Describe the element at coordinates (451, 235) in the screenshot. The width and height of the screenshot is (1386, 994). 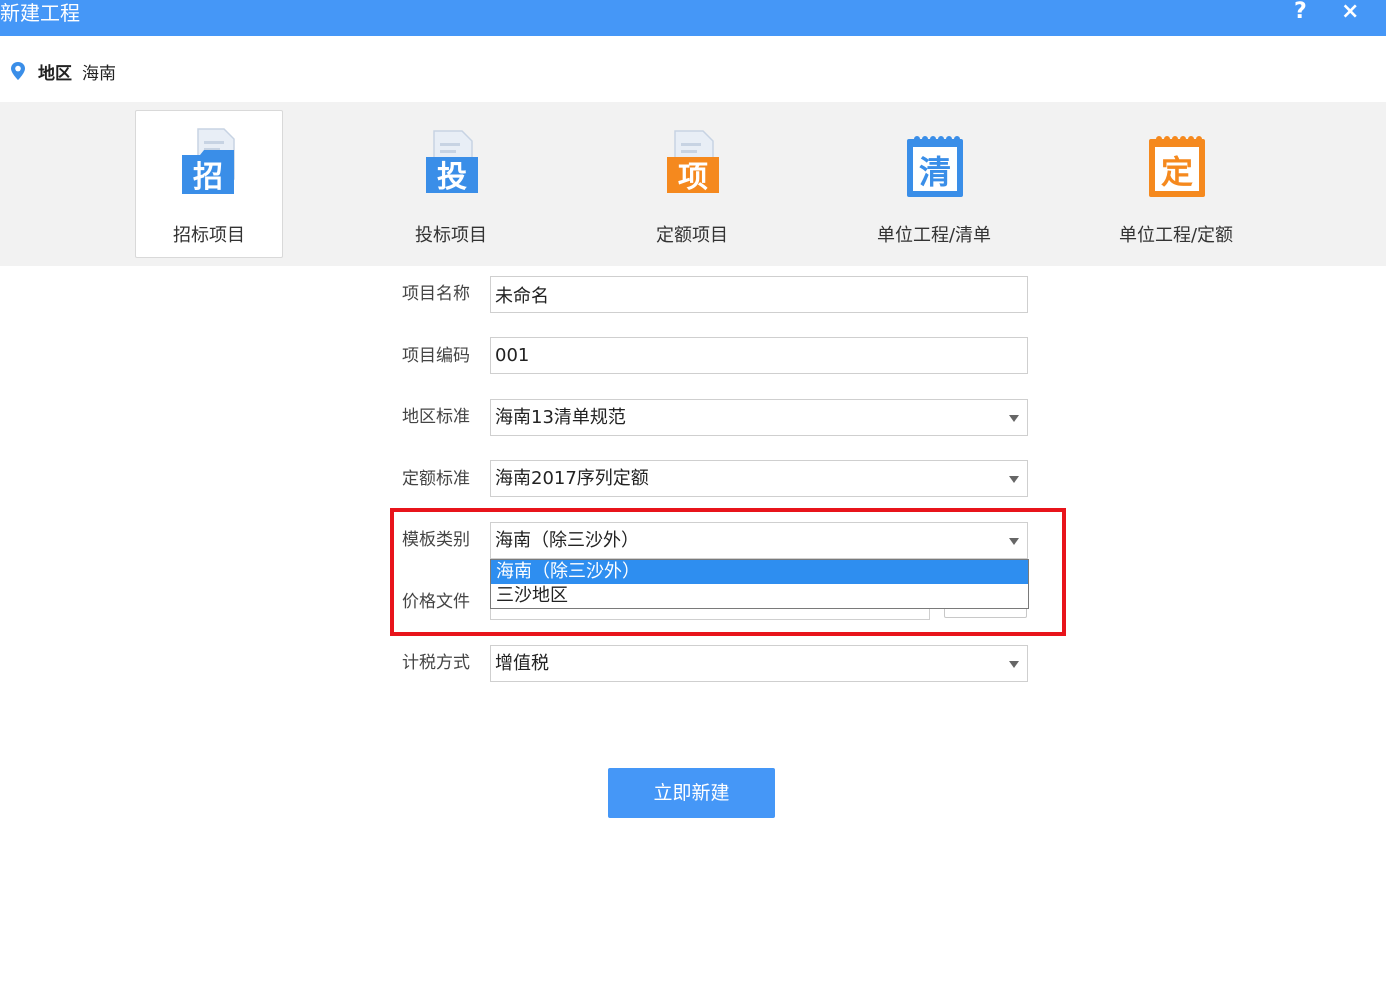
I see `project-type-label: 投标项目` at that location.